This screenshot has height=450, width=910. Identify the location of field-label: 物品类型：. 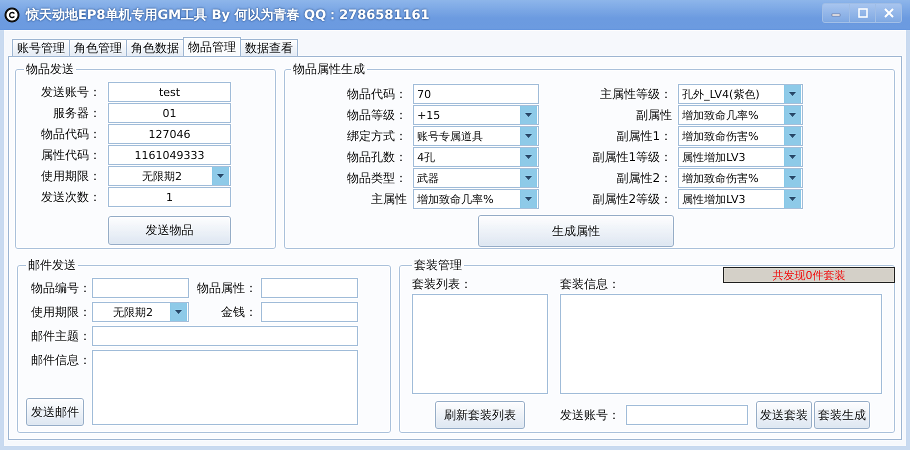
(377, 178).